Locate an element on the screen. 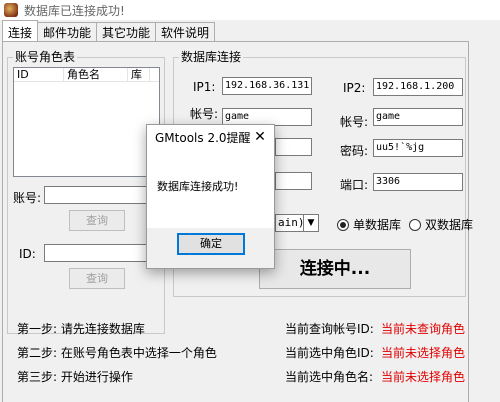  query-id-button: 查询 is located at coordinates (97, 278).